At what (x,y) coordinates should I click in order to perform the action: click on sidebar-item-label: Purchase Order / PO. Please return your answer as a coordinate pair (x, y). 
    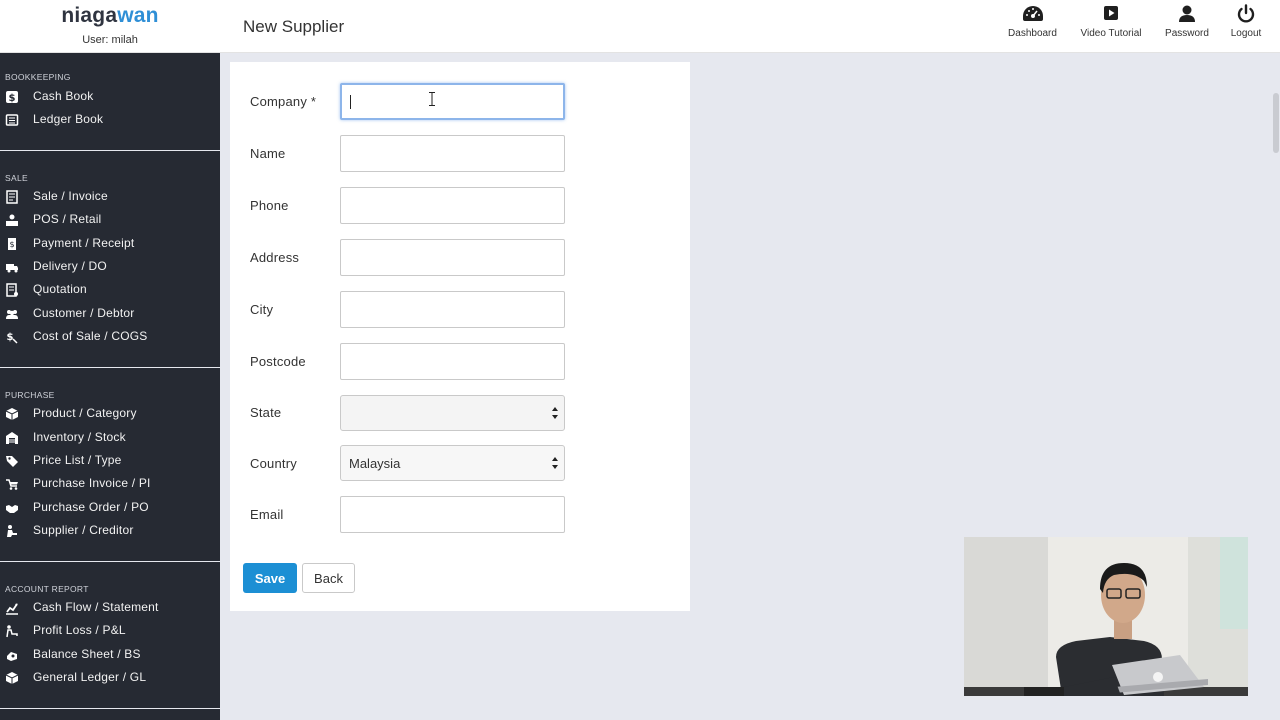
    Looking at the image, I should click on (91, 507).